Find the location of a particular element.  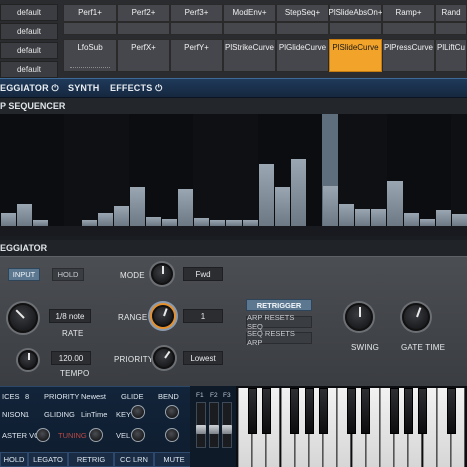

priority-value: Newest is located at coordinates (93, 396).